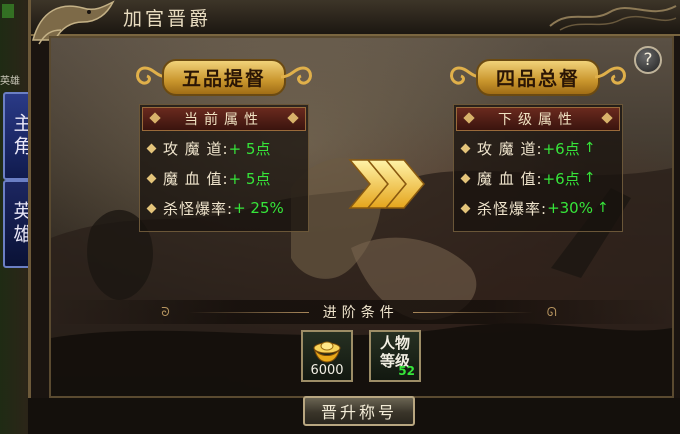  I want to click on current-rank-name: 五品提督, so click(223, 77).